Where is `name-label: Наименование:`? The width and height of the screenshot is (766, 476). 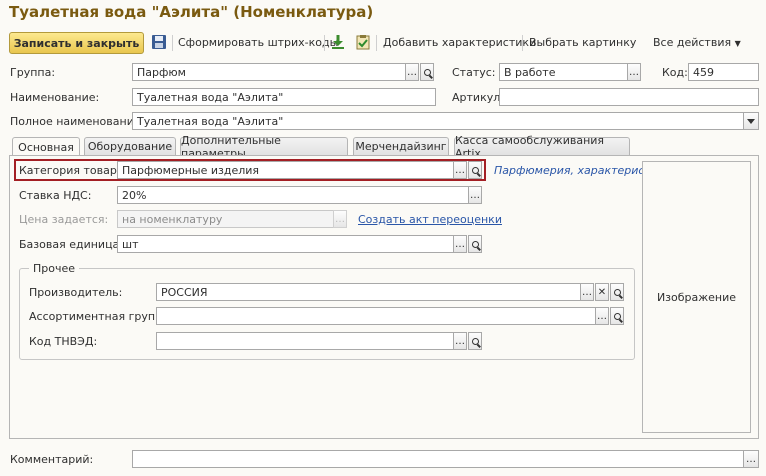
name-label: Наименование: is located at coordinates (55, 97).